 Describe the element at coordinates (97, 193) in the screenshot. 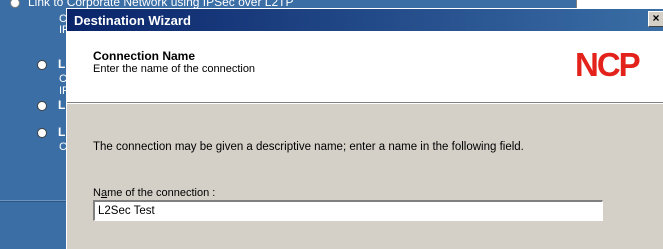

I see `label-text-part: N` at that location.